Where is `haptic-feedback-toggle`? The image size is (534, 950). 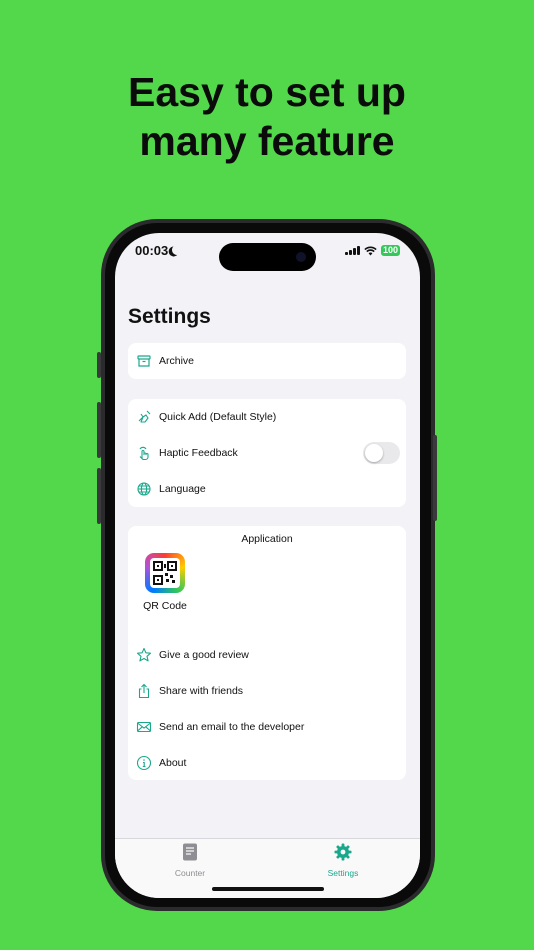 haptic-feedback-toggle is located at coordinates (381, 453).